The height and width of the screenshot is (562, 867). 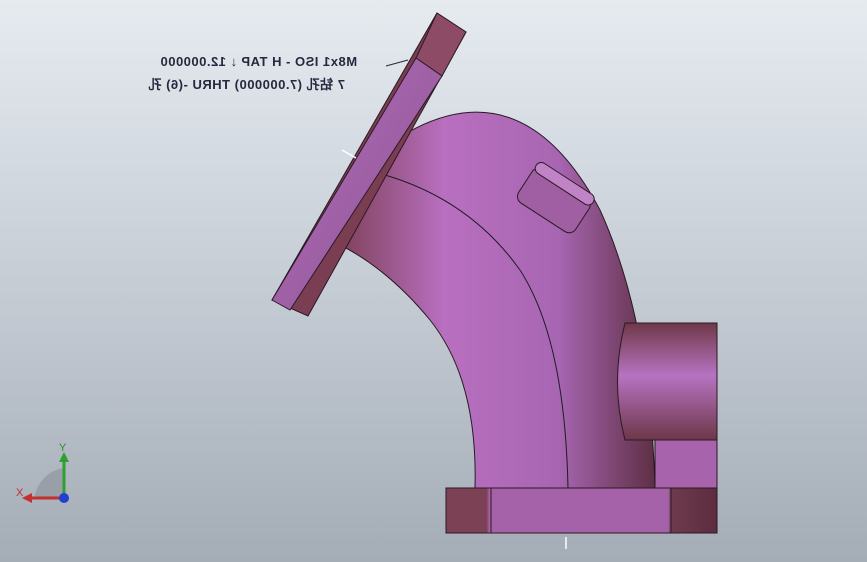 I want to click on hole-callout-line2: 7 钻孔 (7.000000) THRU -(6) 孔, so click(x=246, y=84).